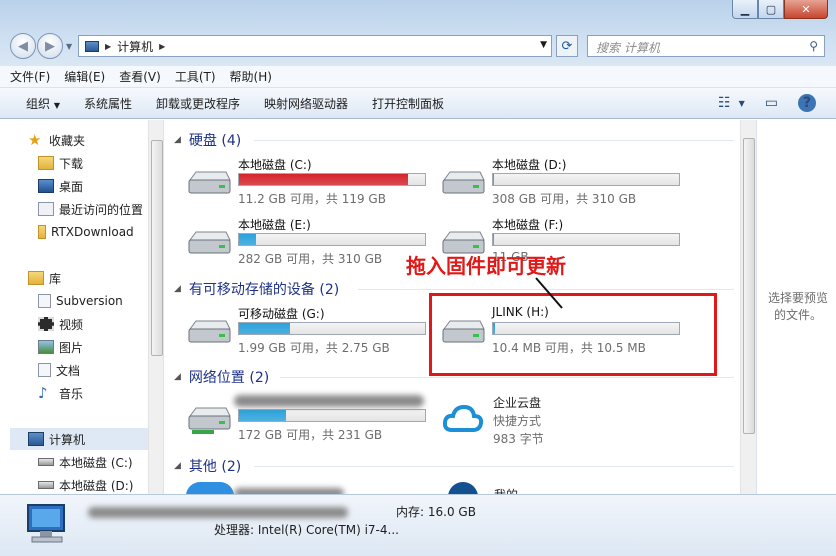 This screenshot has width=836, height=556. What do you see at coordinates (23, 46) in the screenshot?
I see `back-button: ◀` at bounding box center [23, 46].